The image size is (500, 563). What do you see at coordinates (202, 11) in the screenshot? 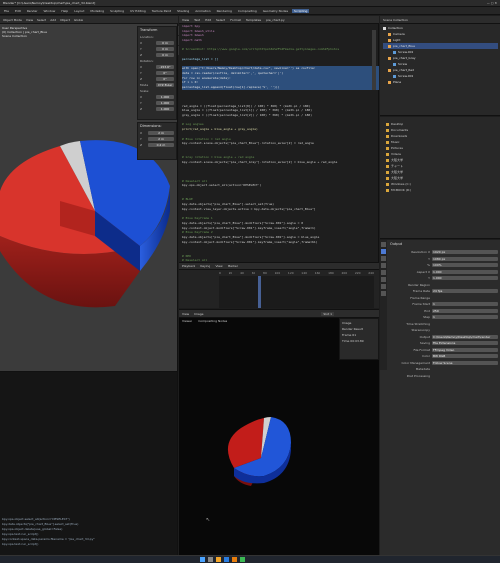
I see `menu-item-animation: Animation` at bounding box center [202, 11].